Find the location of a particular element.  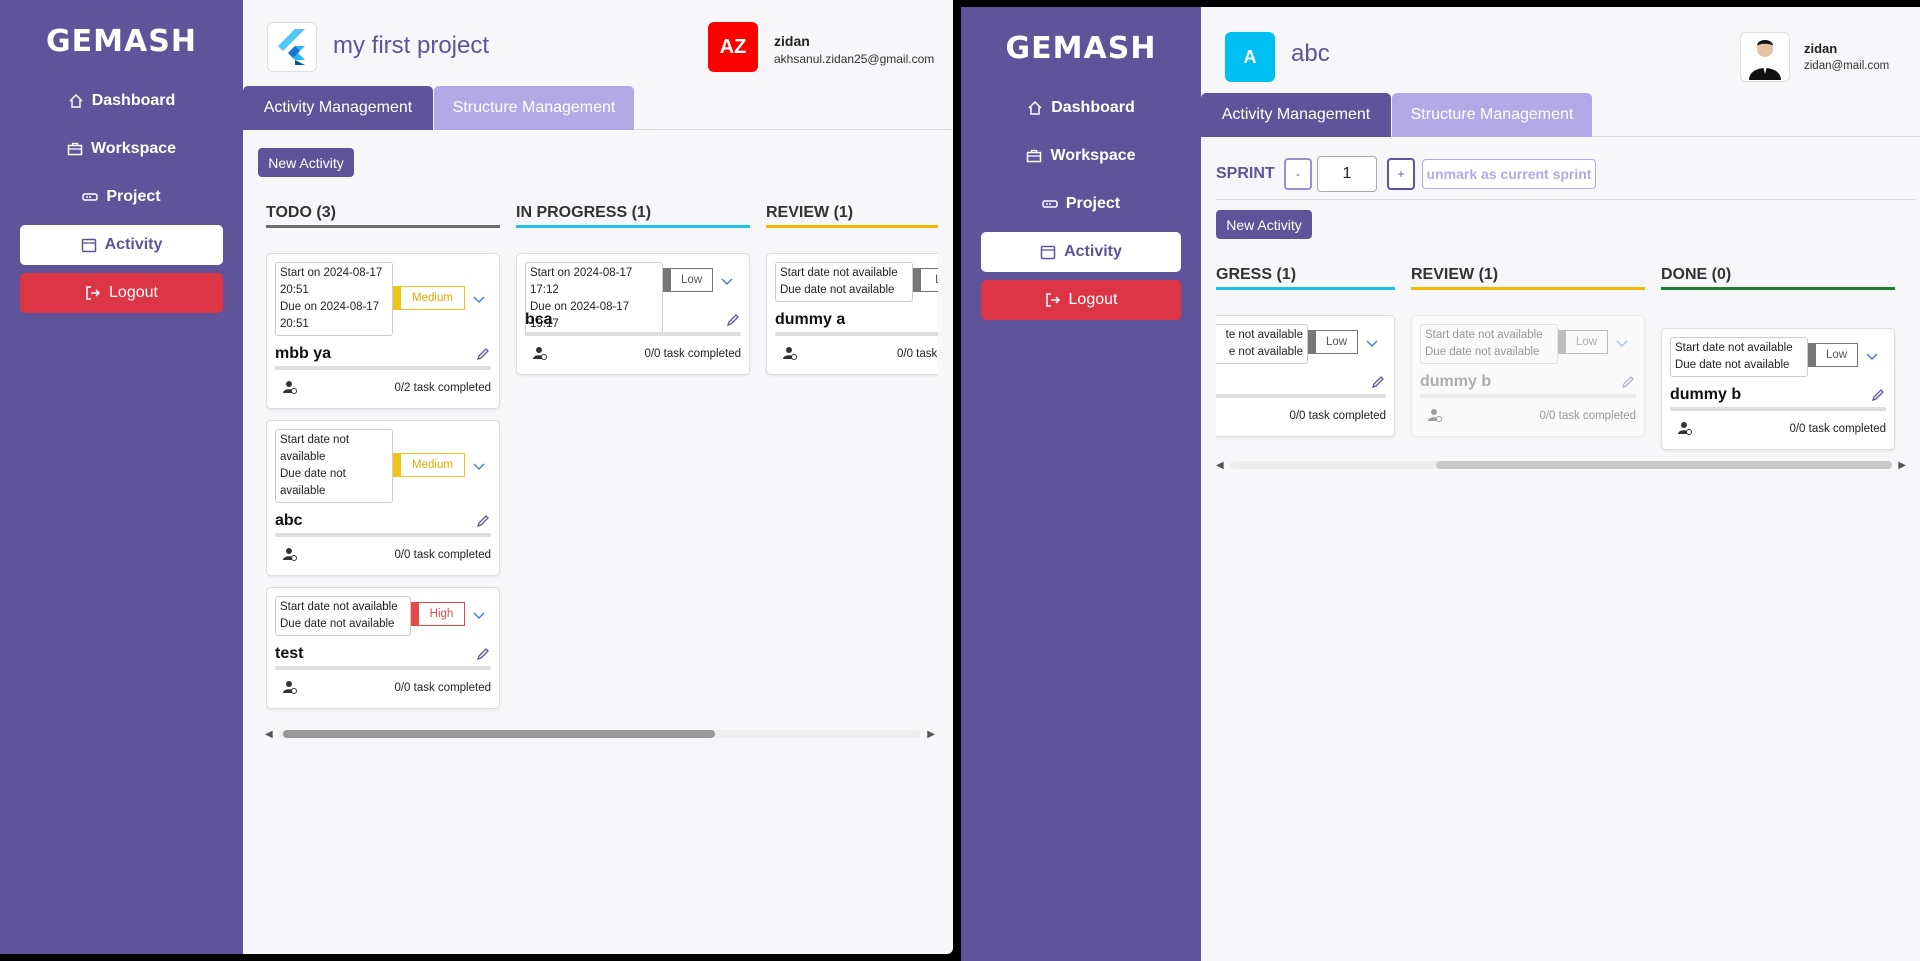

unmark-sprint-button: unmark as current sprint is located at coordinates (1509, 174).